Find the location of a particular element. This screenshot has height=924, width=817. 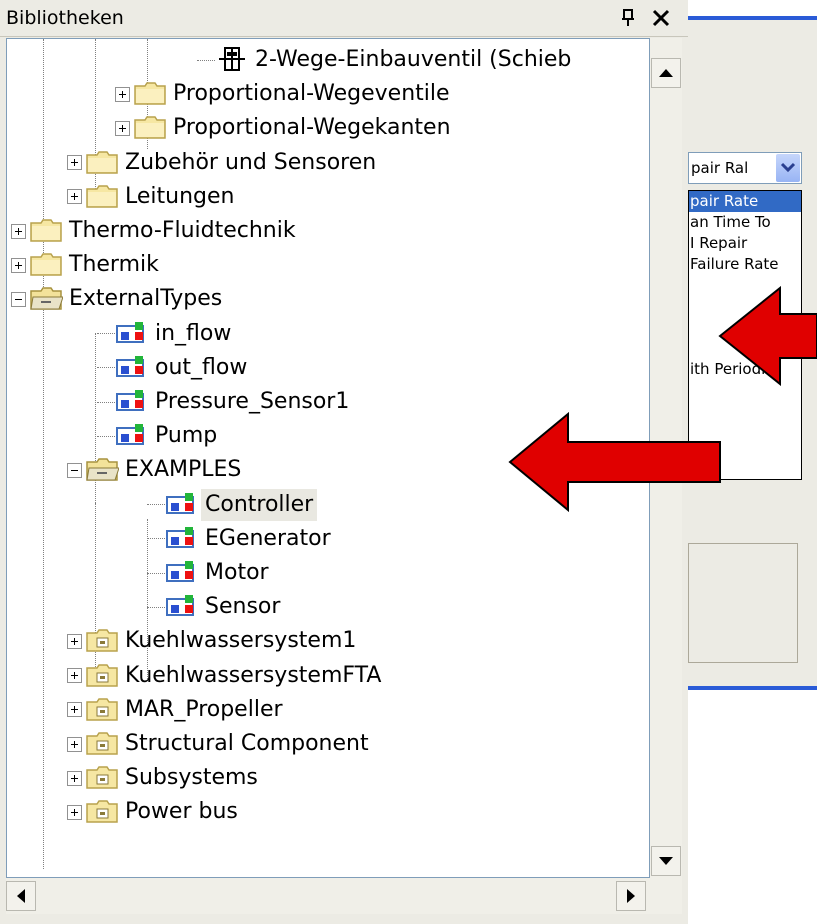

tree-item: out_flow is located at coordinates (174, 368).